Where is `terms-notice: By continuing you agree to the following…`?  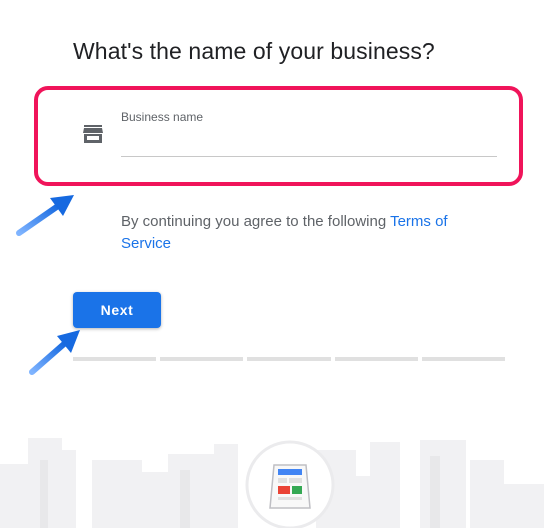 terms-notice: By continuing you agree to the following… is located at coordinates (306, 233).